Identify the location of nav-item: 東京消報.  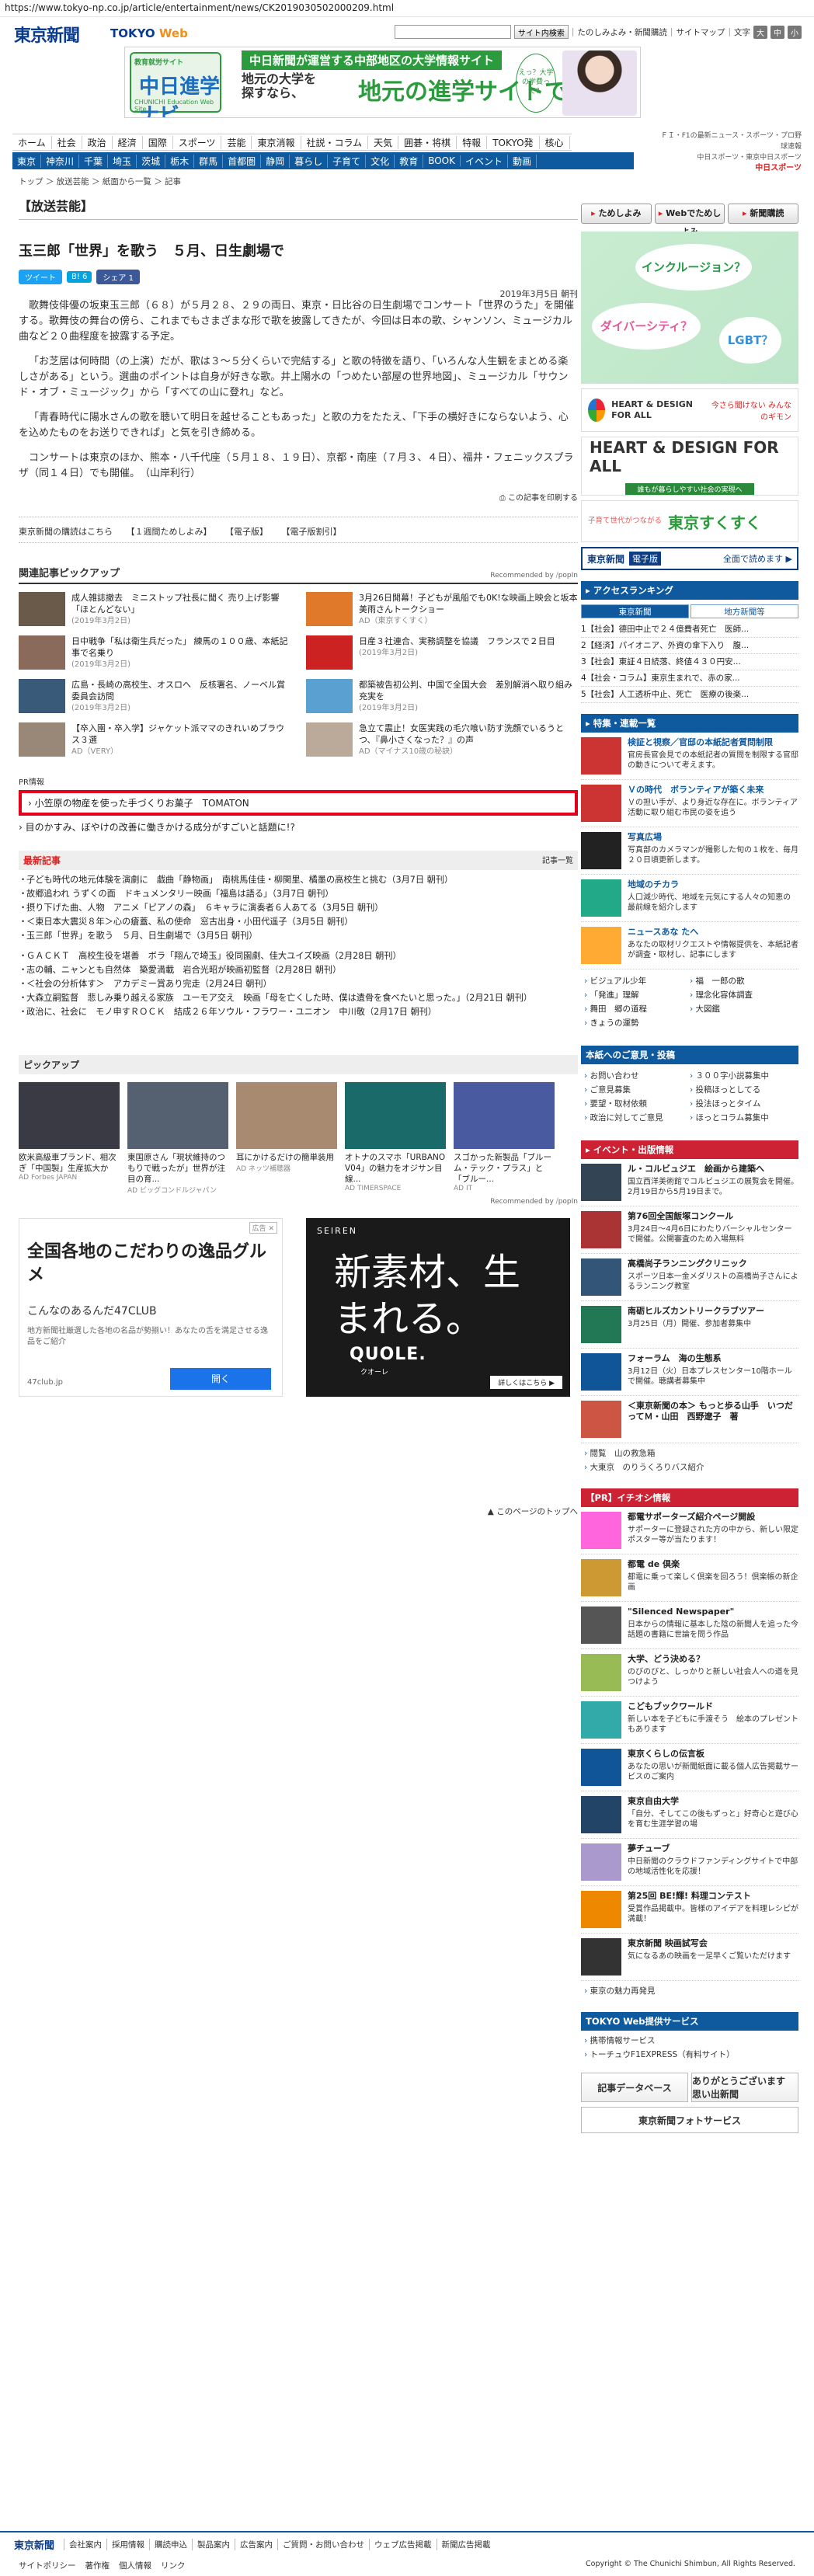
(276, 142).